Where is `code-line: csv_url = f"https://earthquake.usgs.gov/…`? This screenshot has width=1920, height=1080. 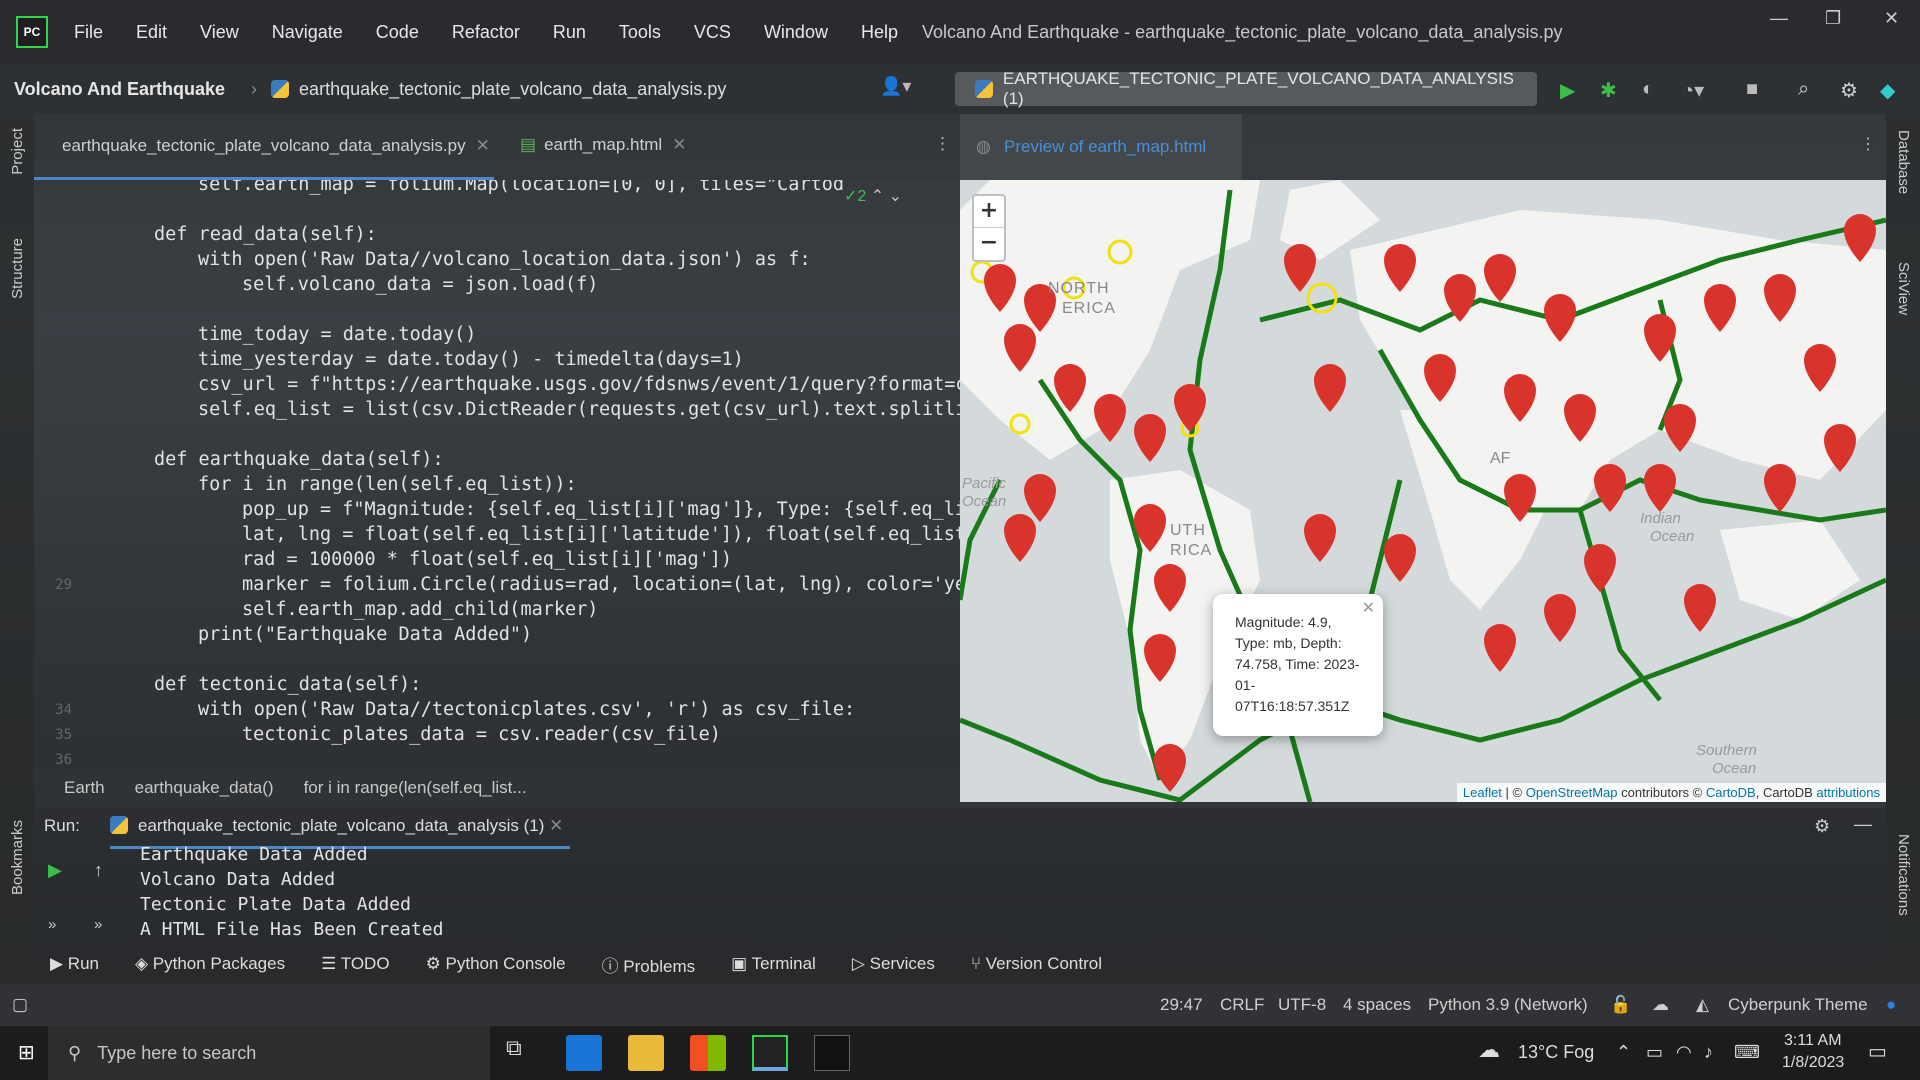
code-line: csv_url = f"https://earthquake.usgs.gov/… is located at coordinates (579, 384).